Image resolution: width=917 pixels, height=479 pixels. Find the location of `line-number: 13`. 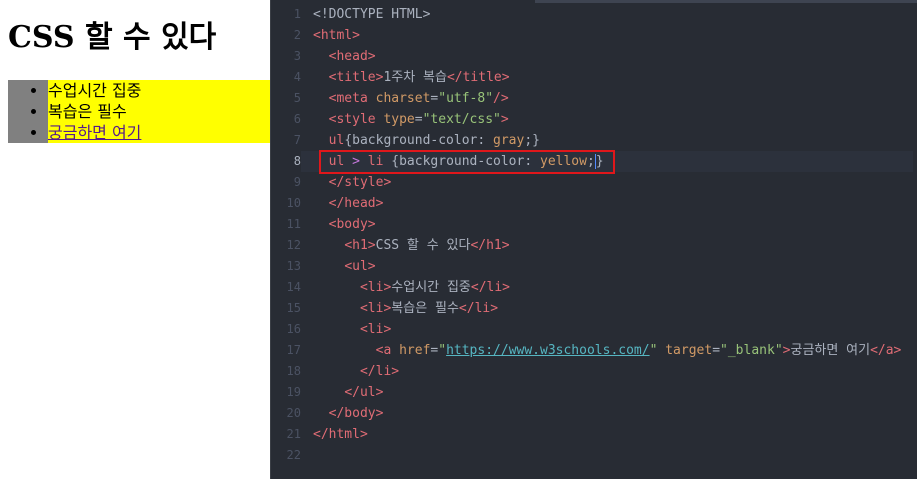

line-number: 13 is located at coordinates (293, 266).